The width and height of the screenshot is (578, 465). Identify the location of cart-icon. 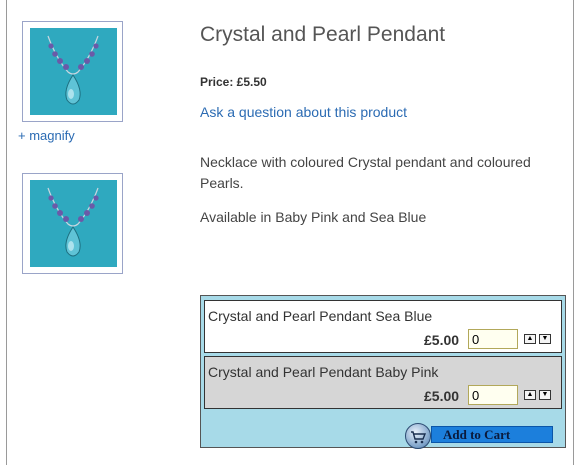
(418, 436).